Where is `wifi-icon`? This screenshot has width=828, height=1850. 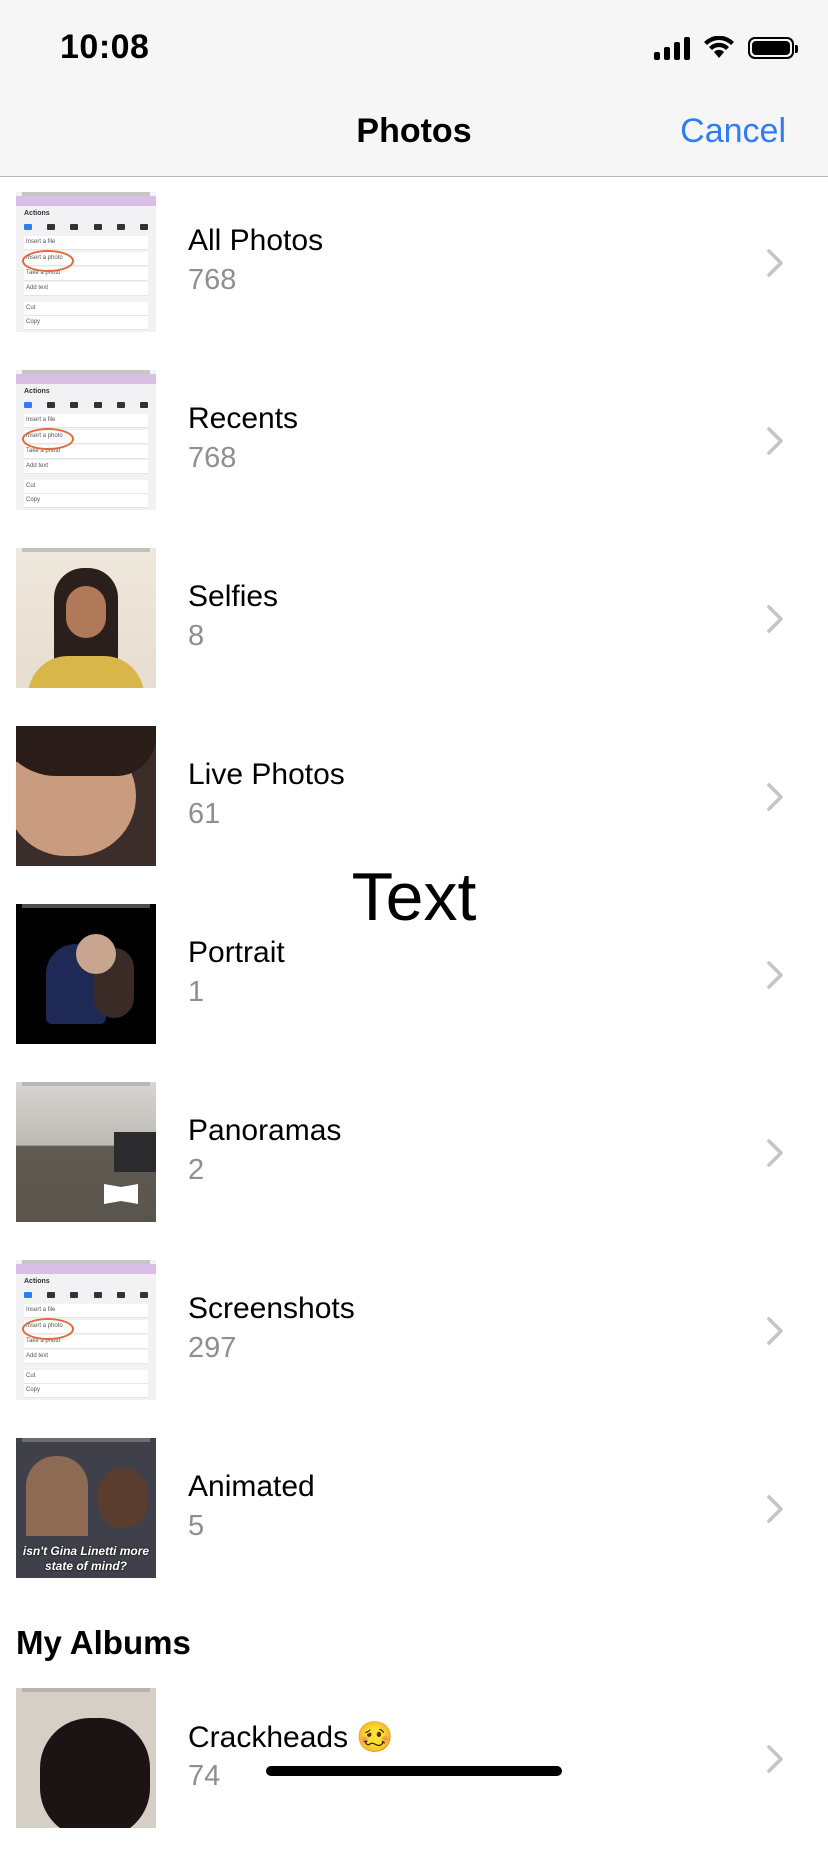
wifi-icon is located at coordinates (719, 47).